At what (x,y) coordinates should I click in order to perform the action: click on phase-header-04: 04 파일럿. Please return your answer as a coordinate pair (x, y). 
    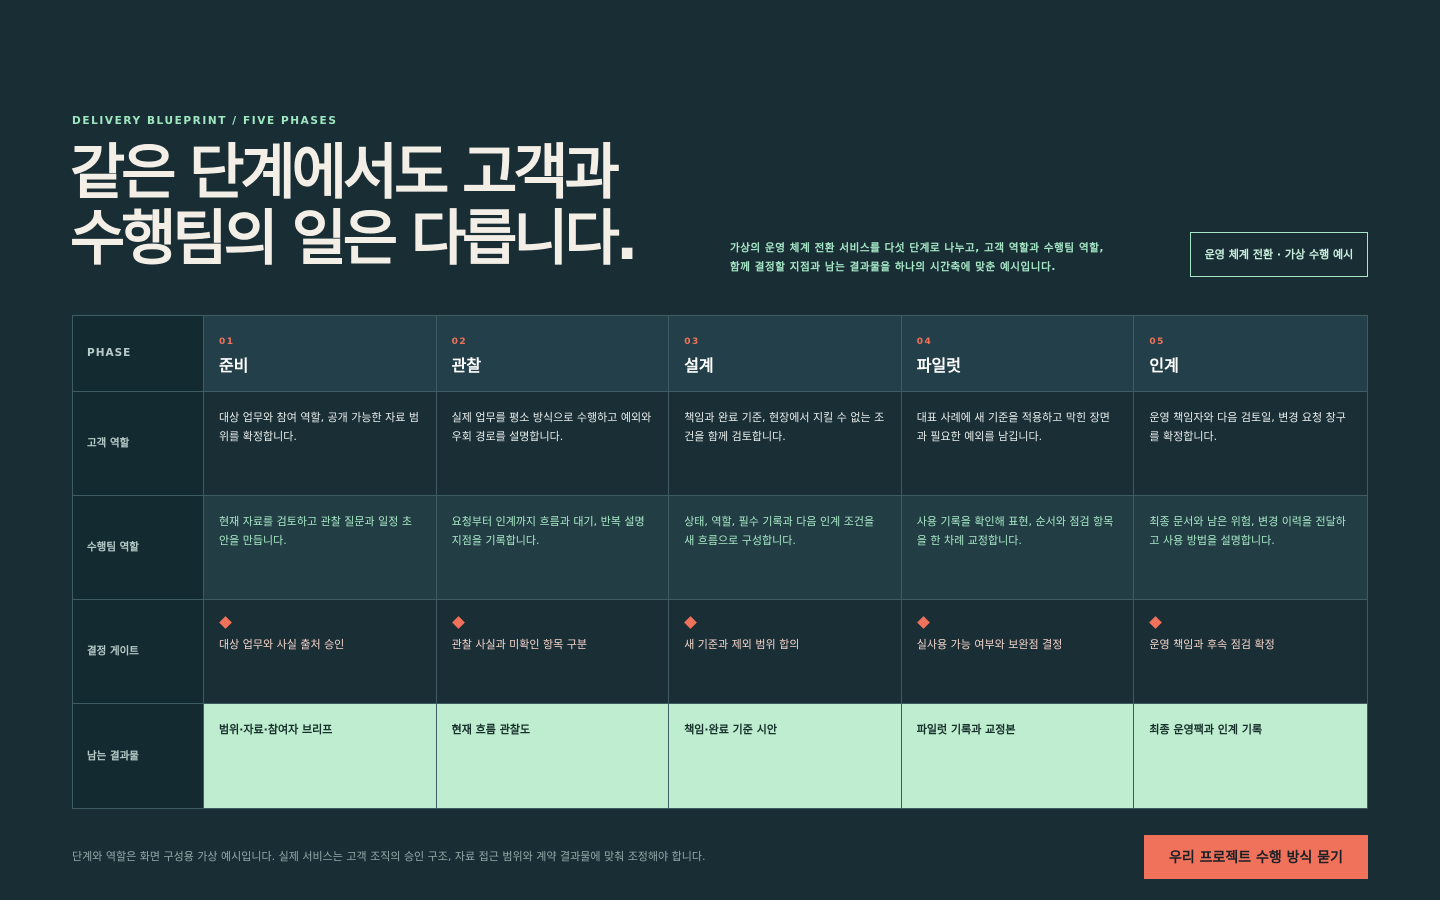
    Looking at the image, I should click on (1018, 354).